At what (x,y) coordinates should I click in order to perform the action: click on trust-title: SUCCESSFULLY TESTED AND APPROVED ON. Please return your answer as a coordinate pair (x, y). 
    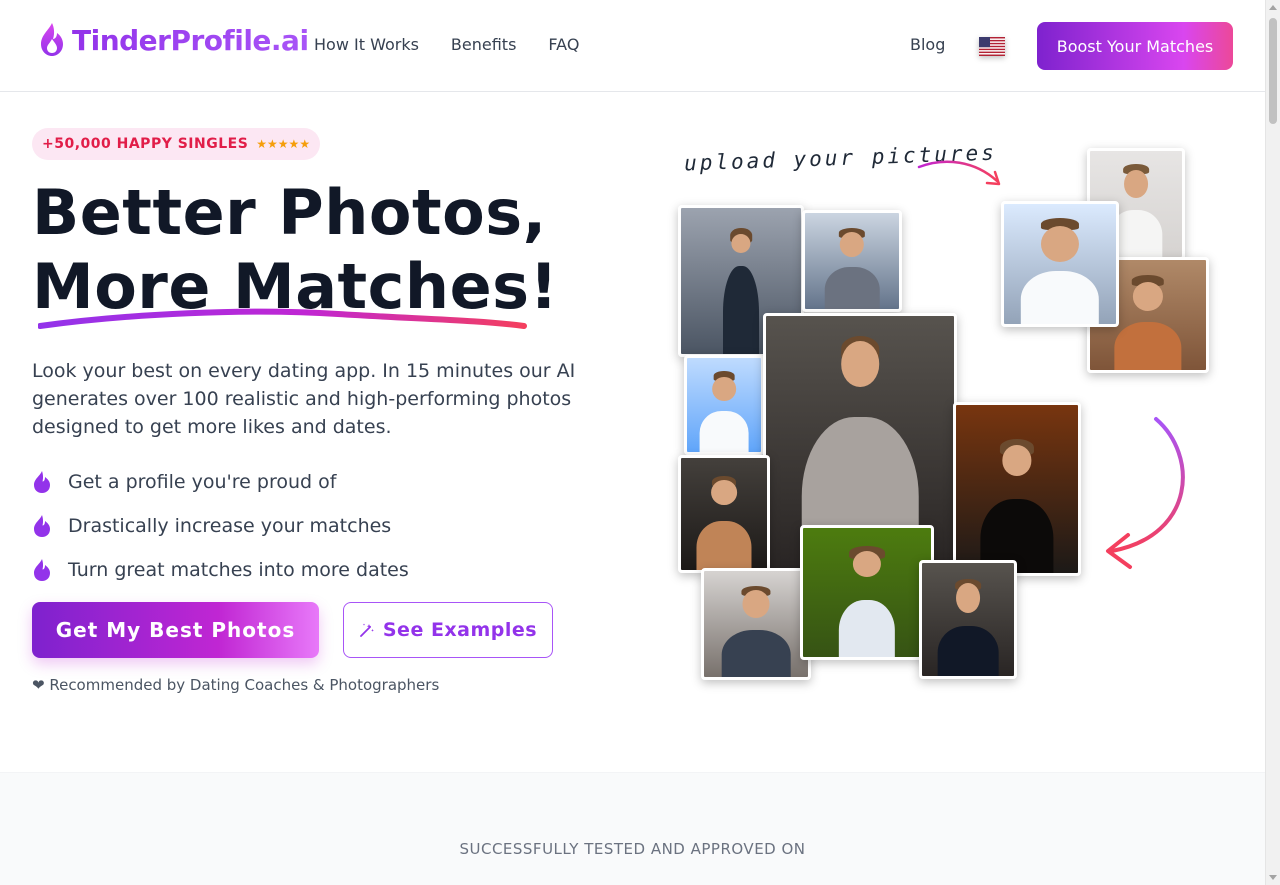
    Looking at the image, I should click on (632, 849).